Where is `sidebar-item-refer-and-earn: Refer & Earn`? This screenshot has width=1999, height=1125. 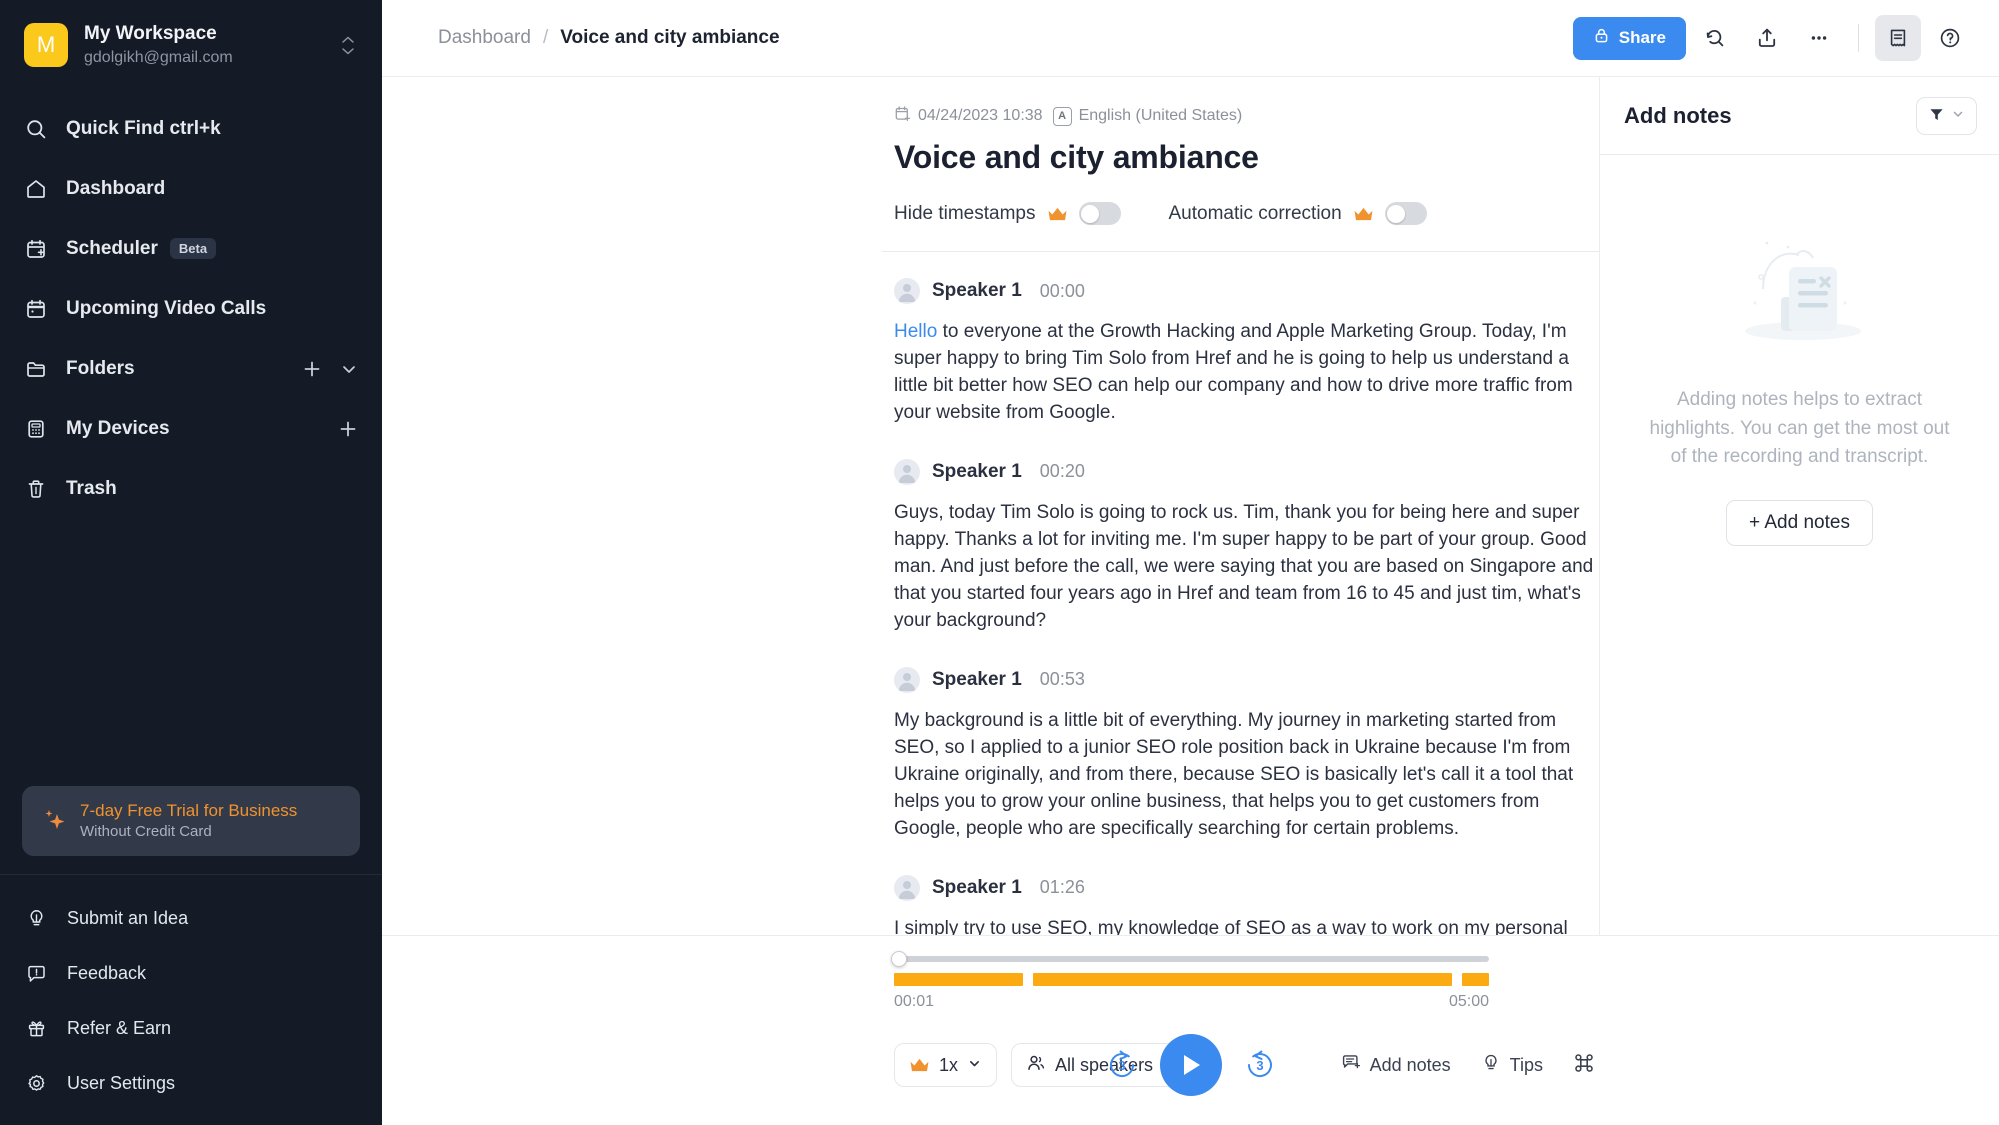
sidebar-item-refer-and-earn: Refer & Earn is located at coordinates (191, 1028).